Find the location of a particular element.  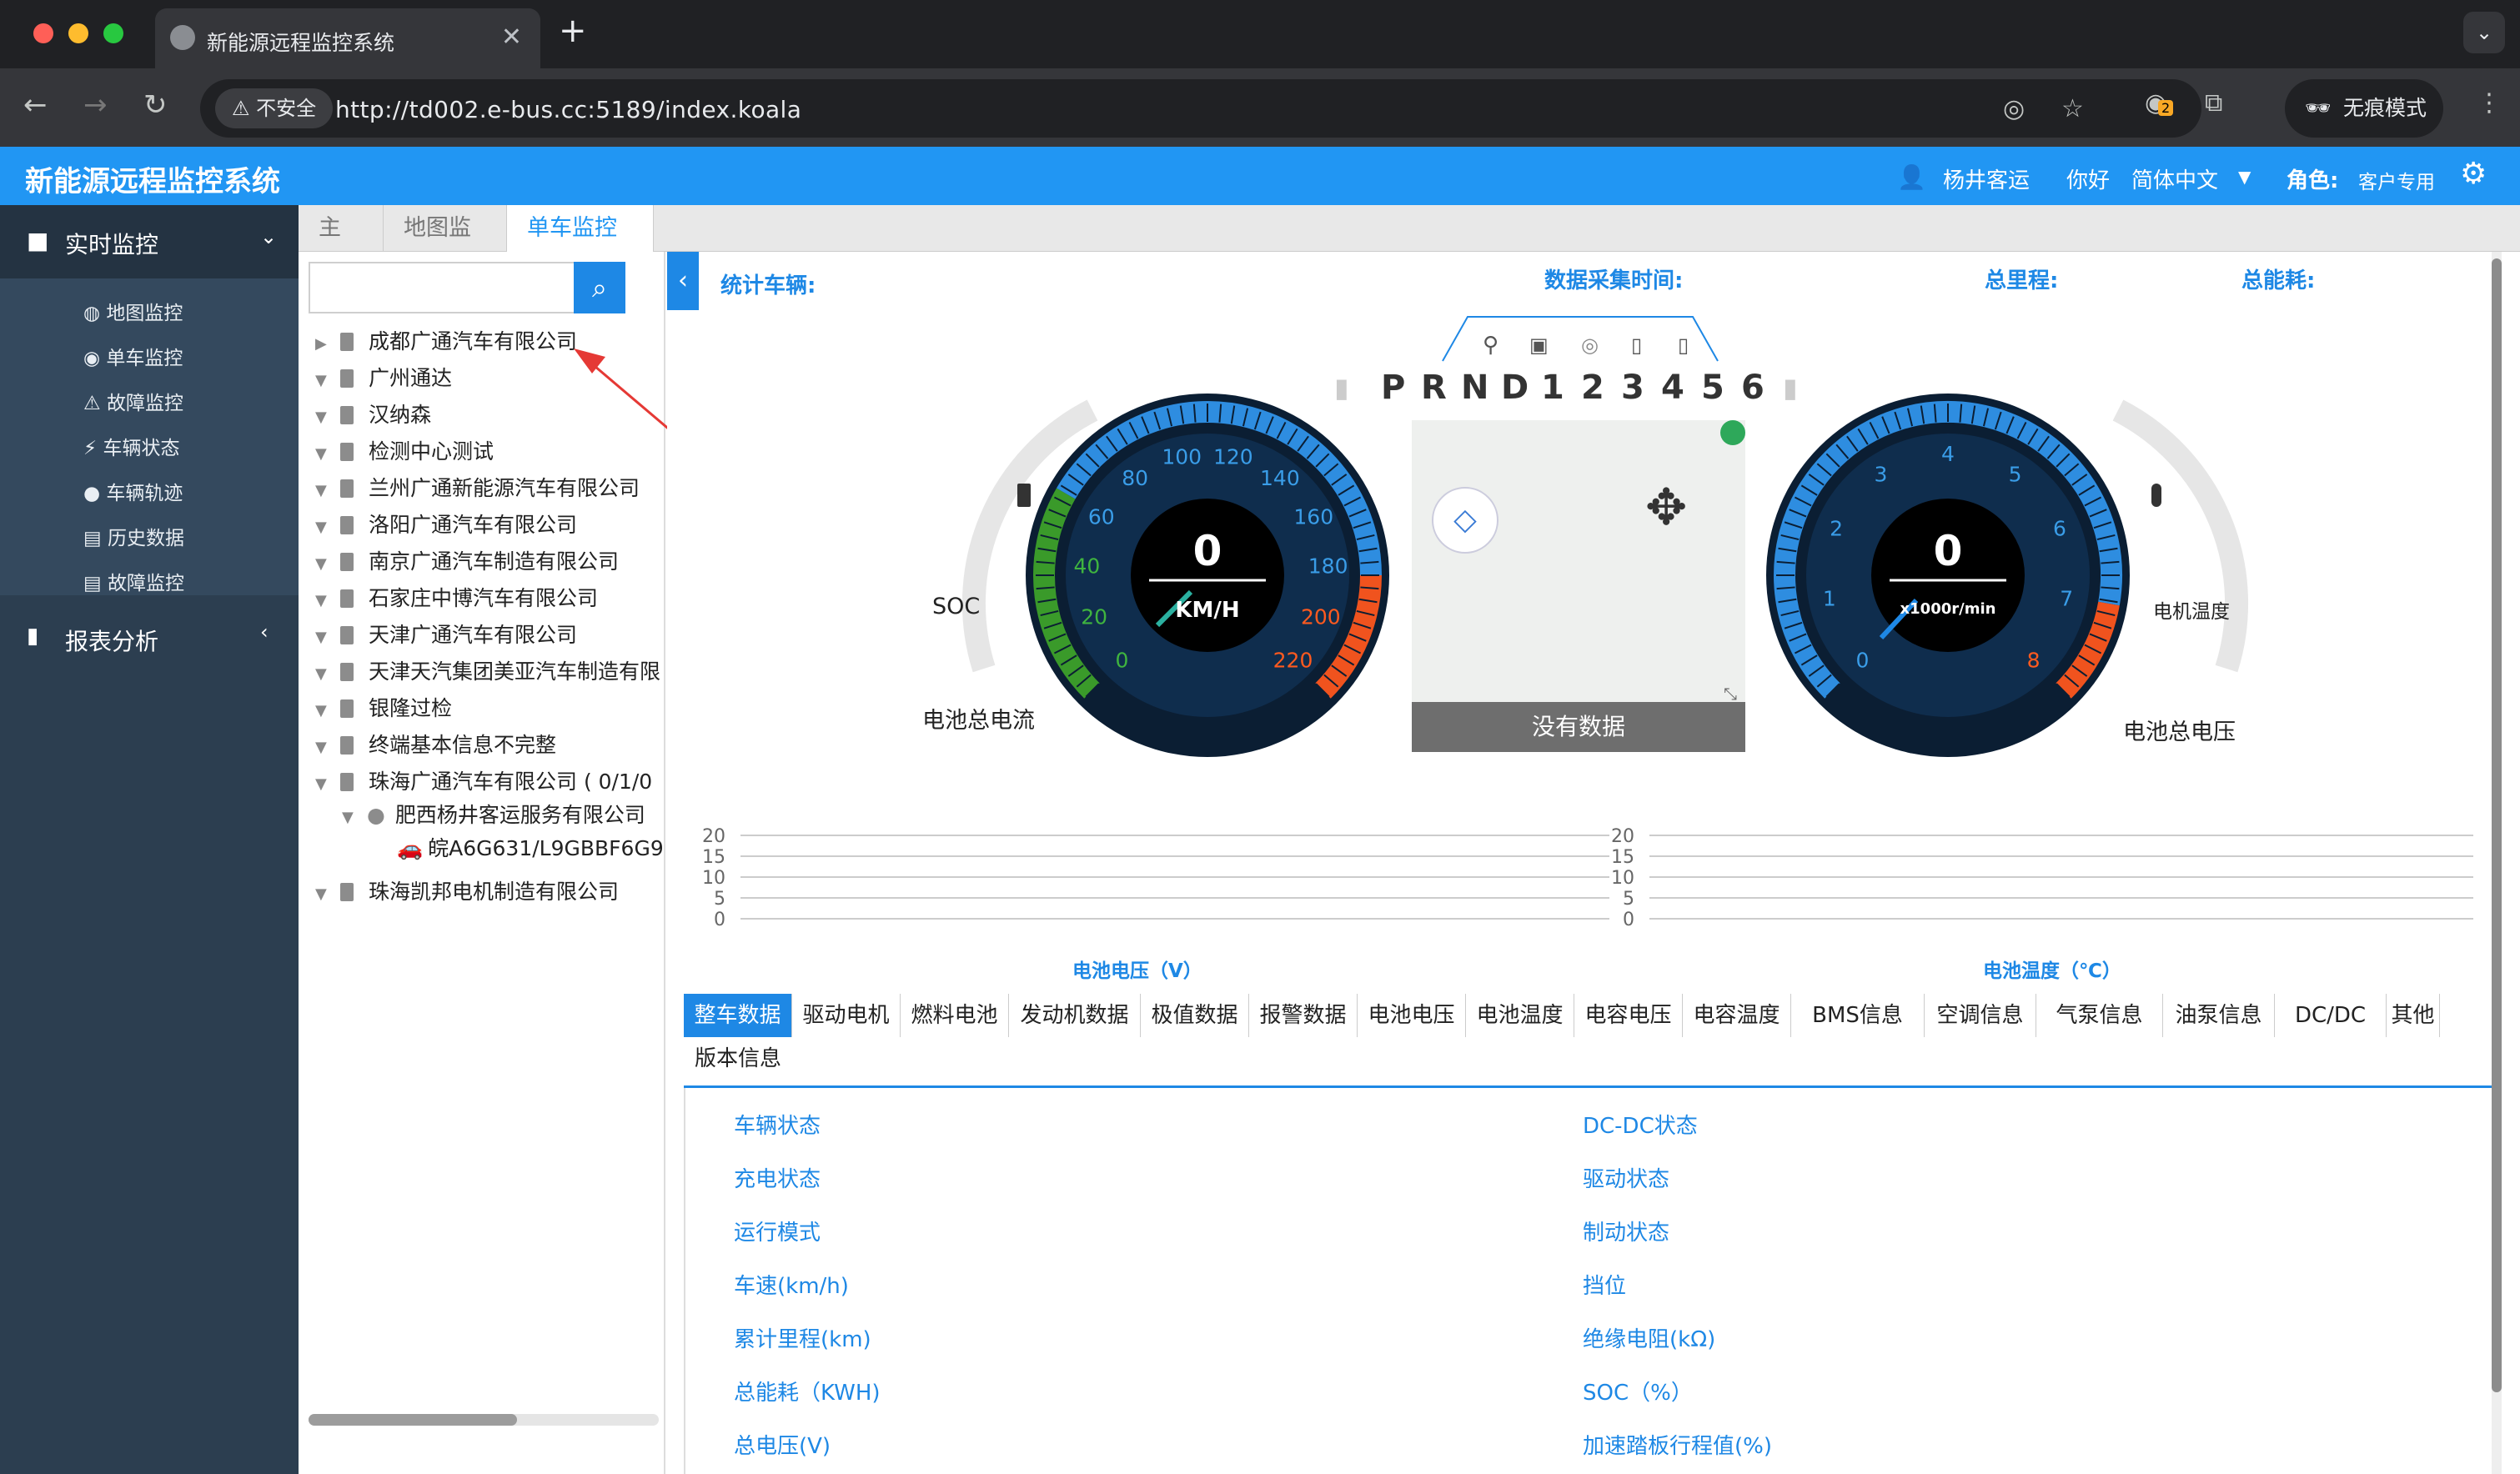

vertical-scrollbar is located at coordinates (2497, 863).